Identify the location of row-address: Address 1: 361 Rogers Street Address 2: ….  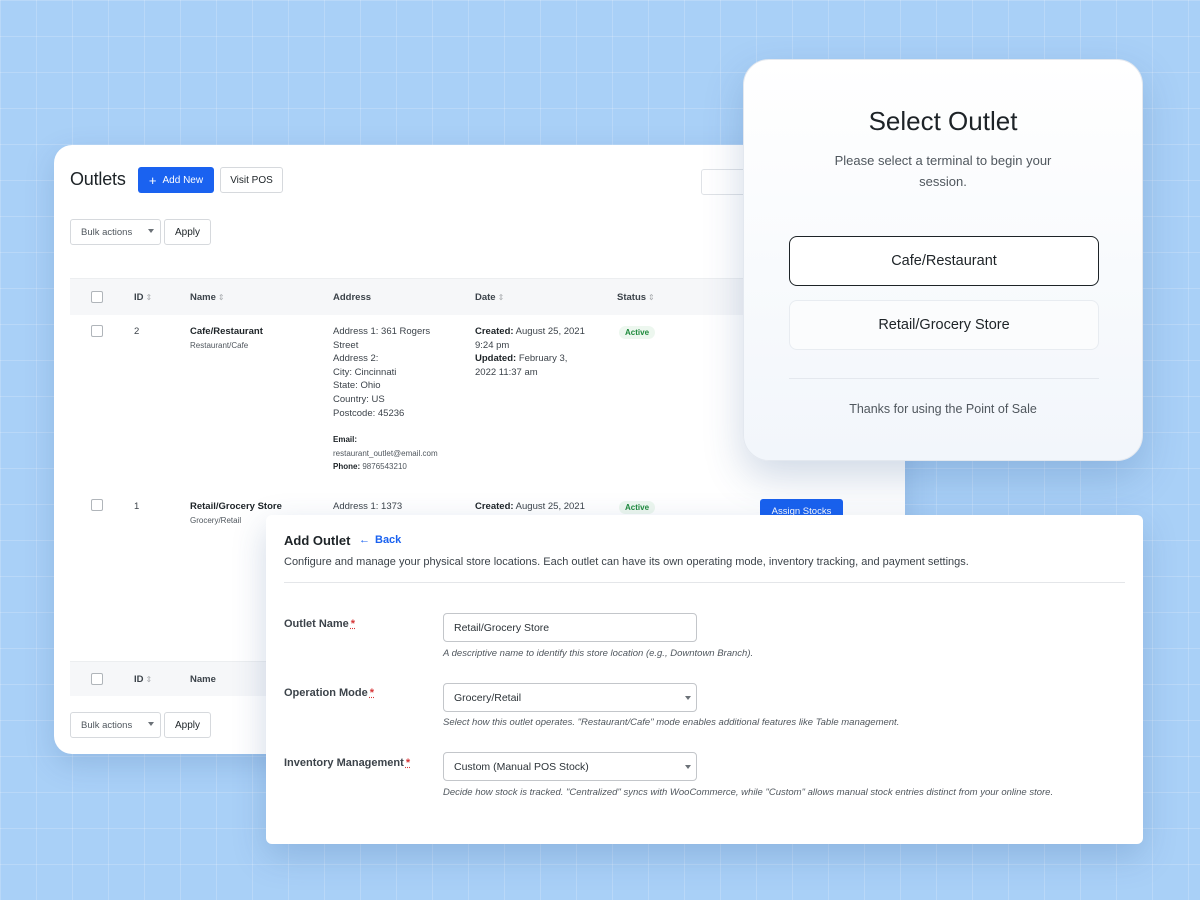
(385, 399).